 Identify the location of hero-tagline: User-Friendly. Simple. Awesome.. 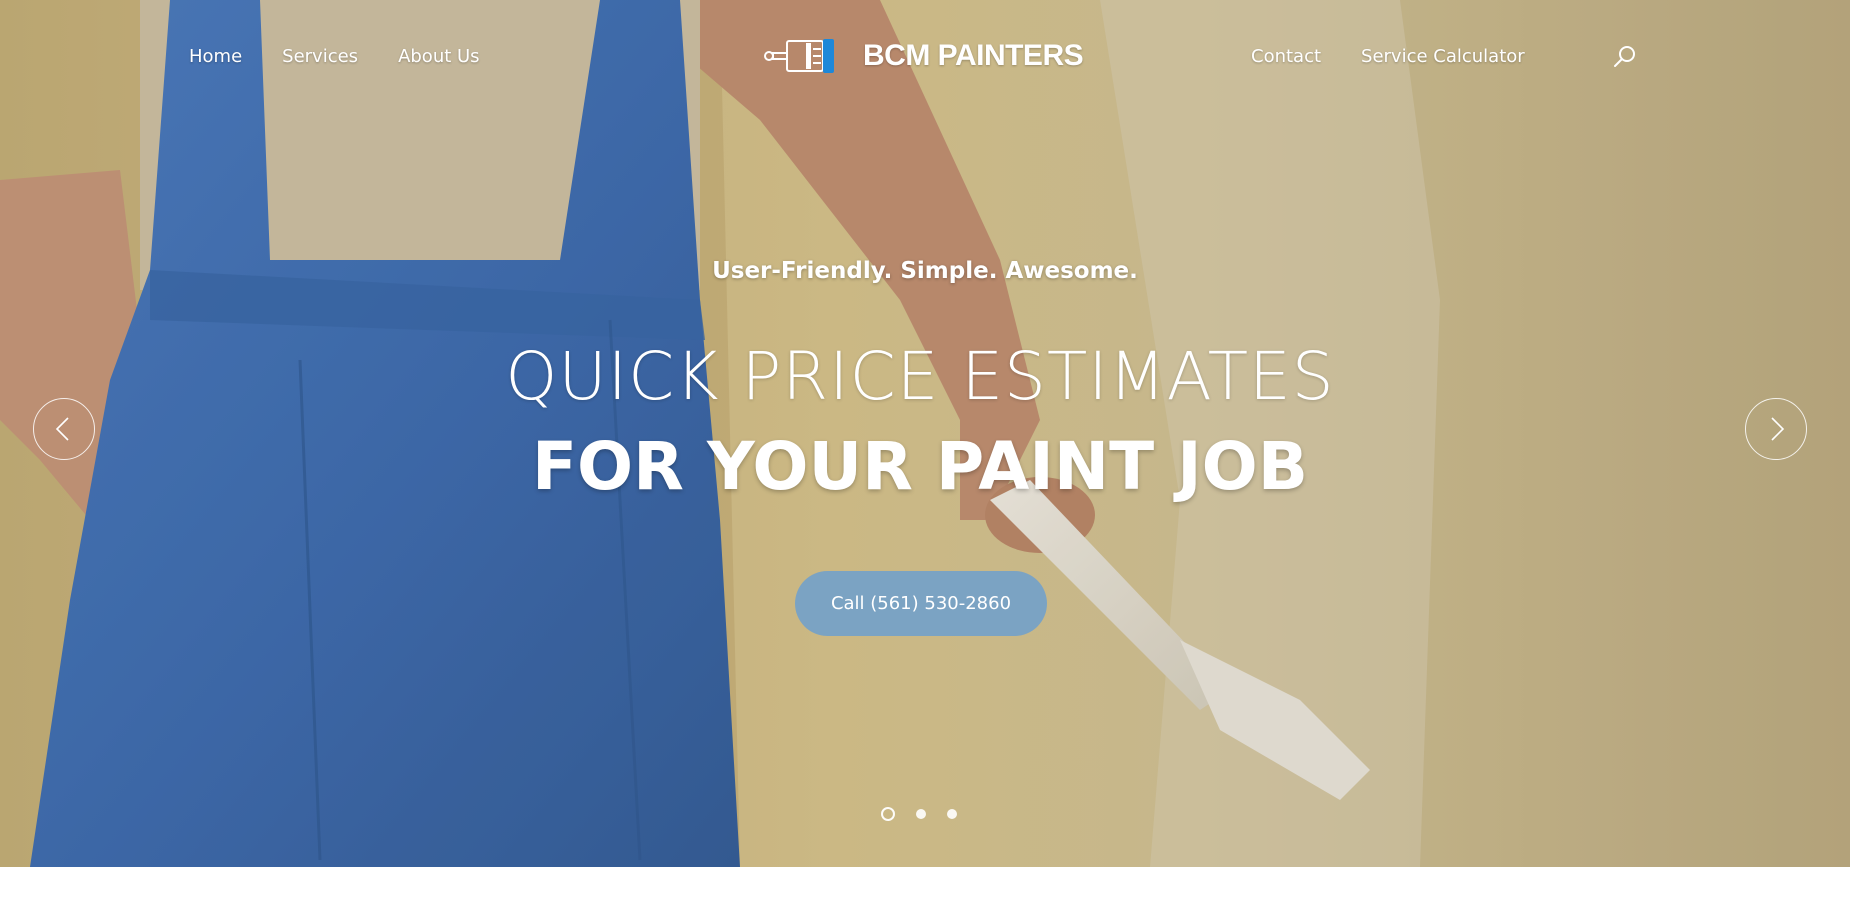
(925, 271).